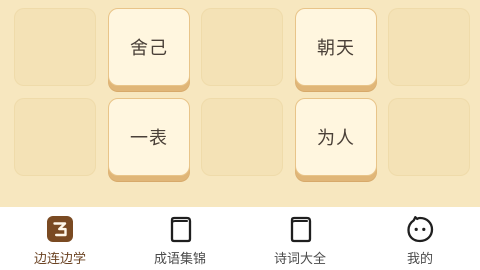 This screenshot has width=480, height=270. I want to click on board-tile: 为人, so click(336, 137).